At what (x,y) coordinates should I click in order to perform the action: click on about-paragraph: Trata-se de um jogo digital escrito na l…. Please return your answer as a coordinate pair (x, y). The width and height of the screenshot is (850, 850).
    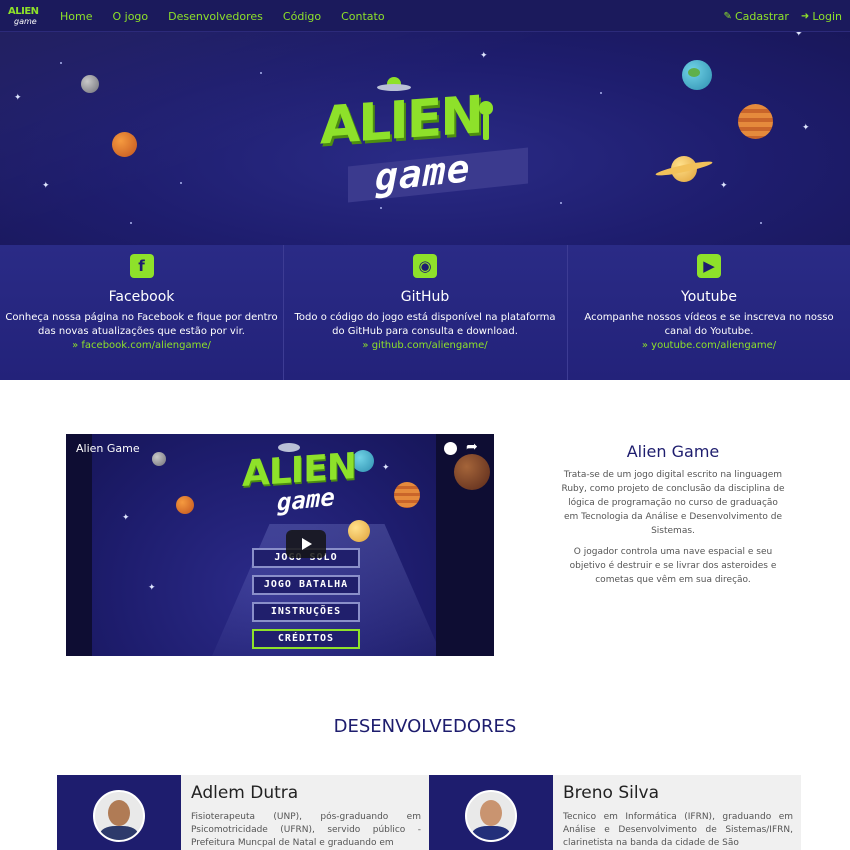
    Looking at the image, I should click on (673, 503).